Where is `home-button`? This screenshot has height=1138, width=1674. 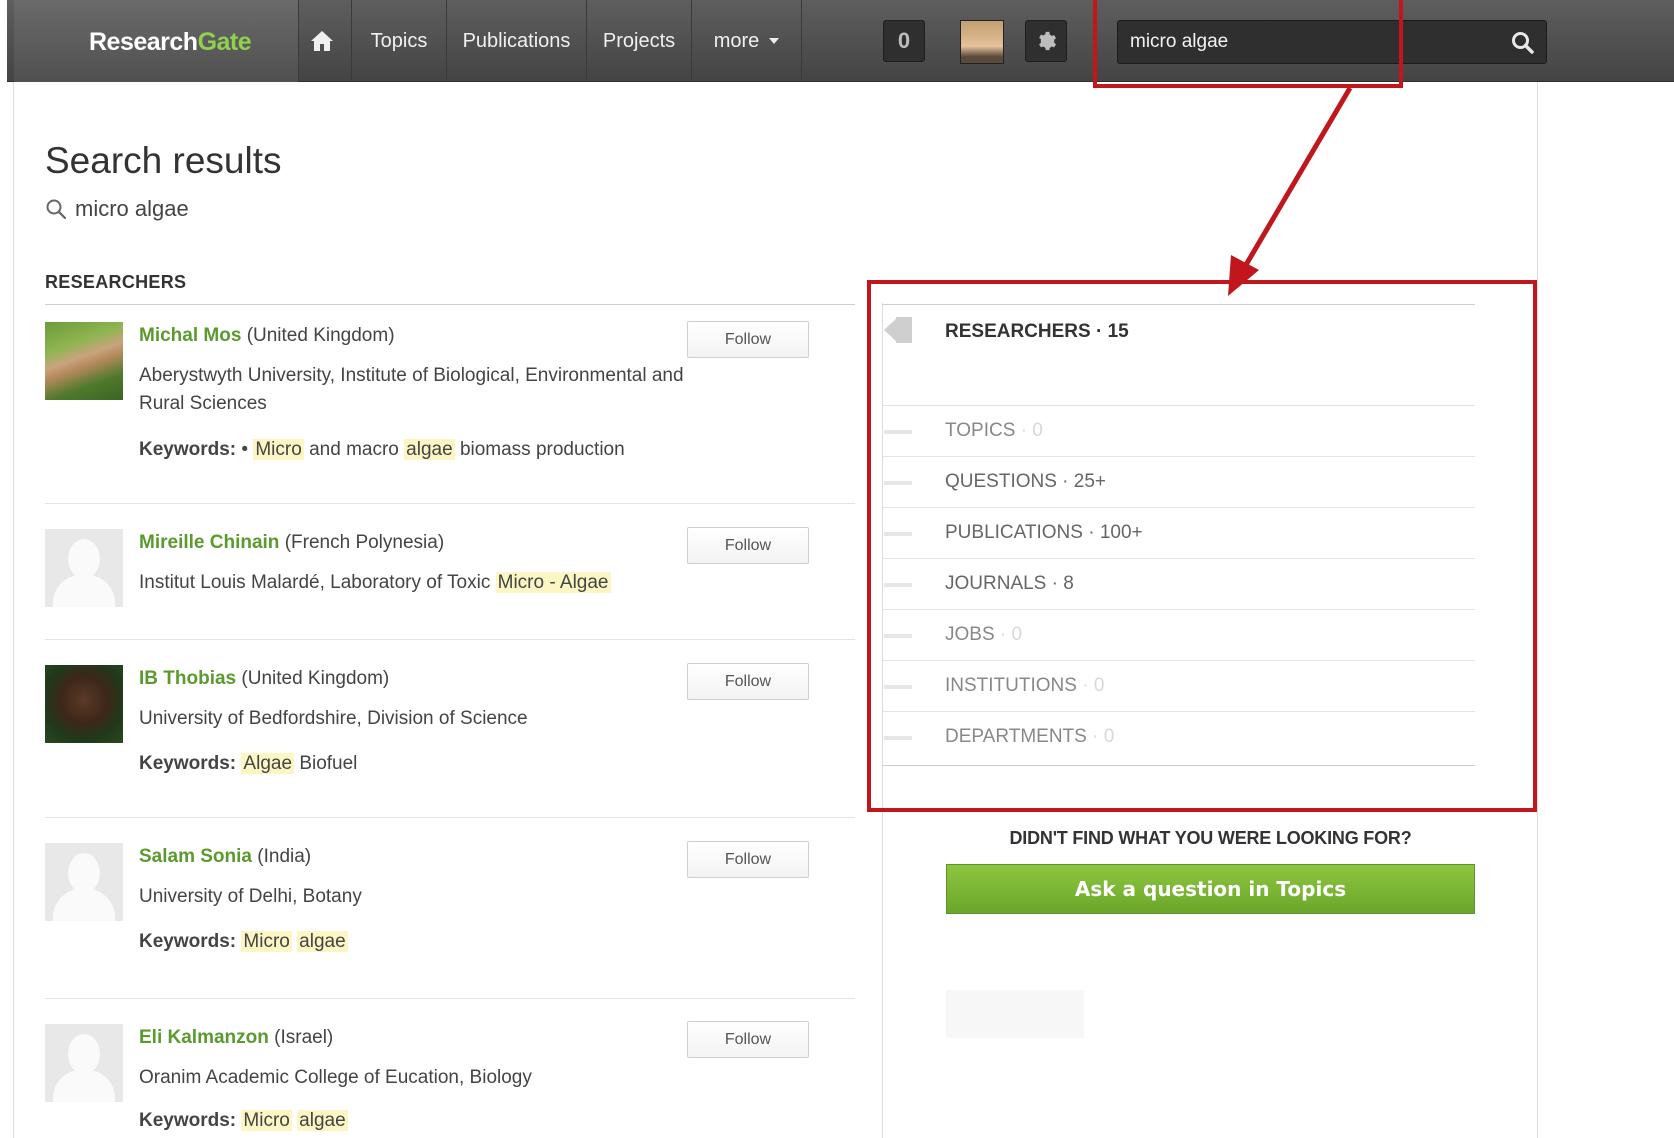 home-button is located at coordinates (322, 41).